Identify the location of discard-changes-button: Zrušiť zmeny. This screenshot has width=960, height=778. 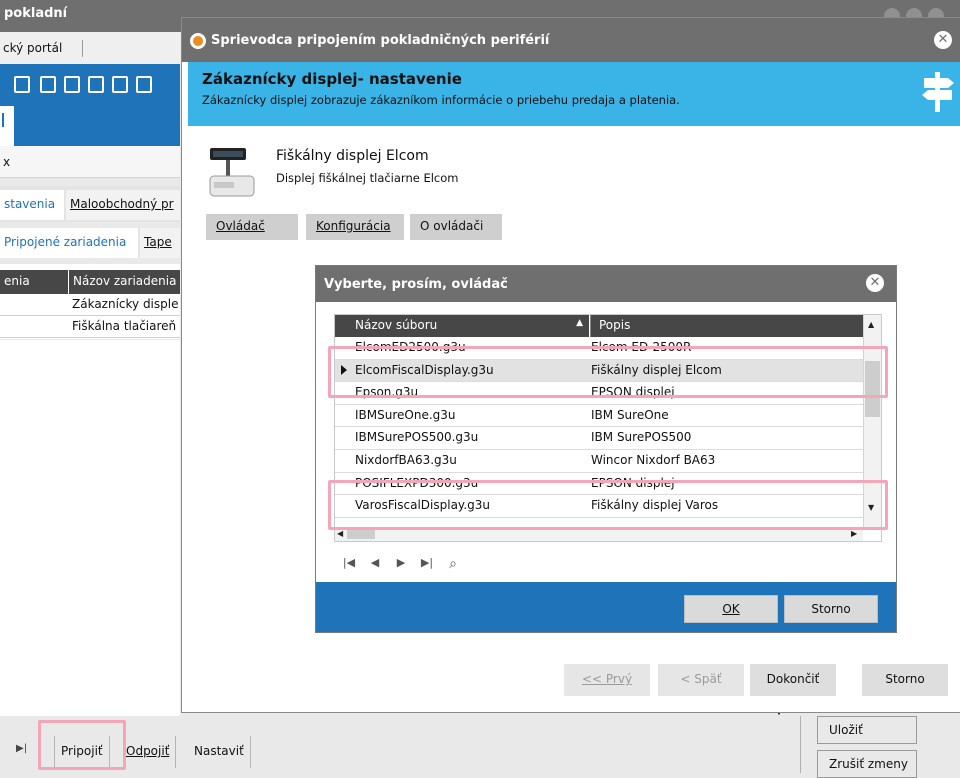
(867, 764).